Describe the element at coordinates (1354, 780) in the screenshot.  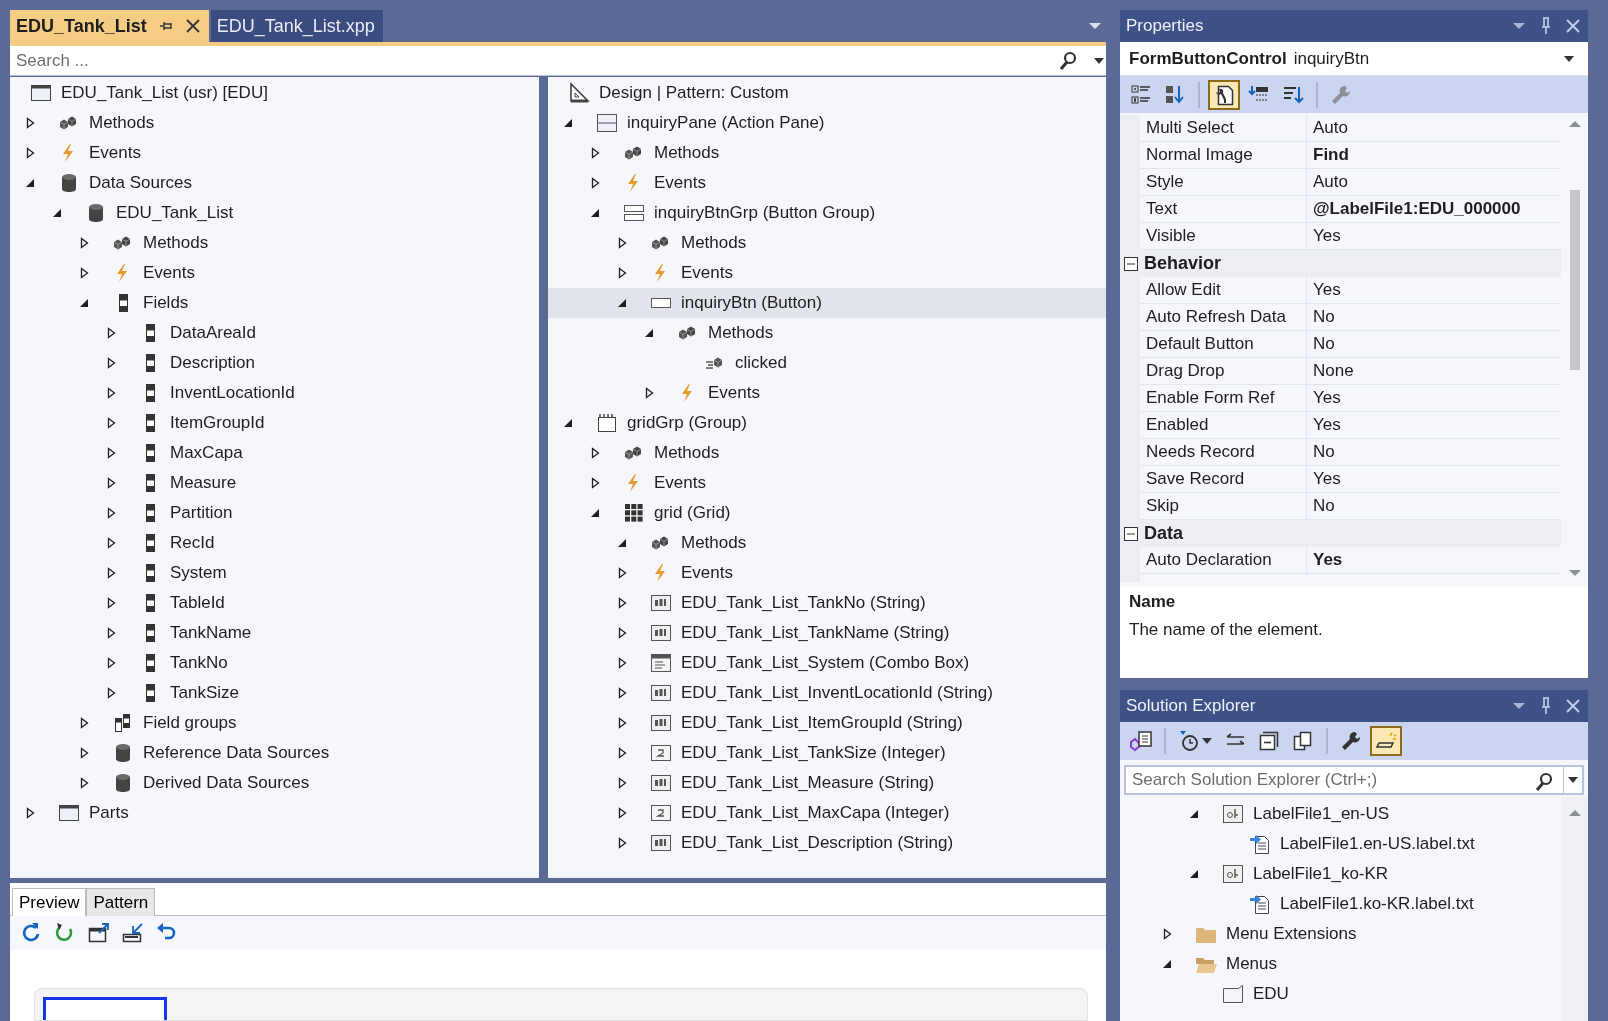
I see `search-field: Search Solution Explorer (Ctrl+;)` at that location.